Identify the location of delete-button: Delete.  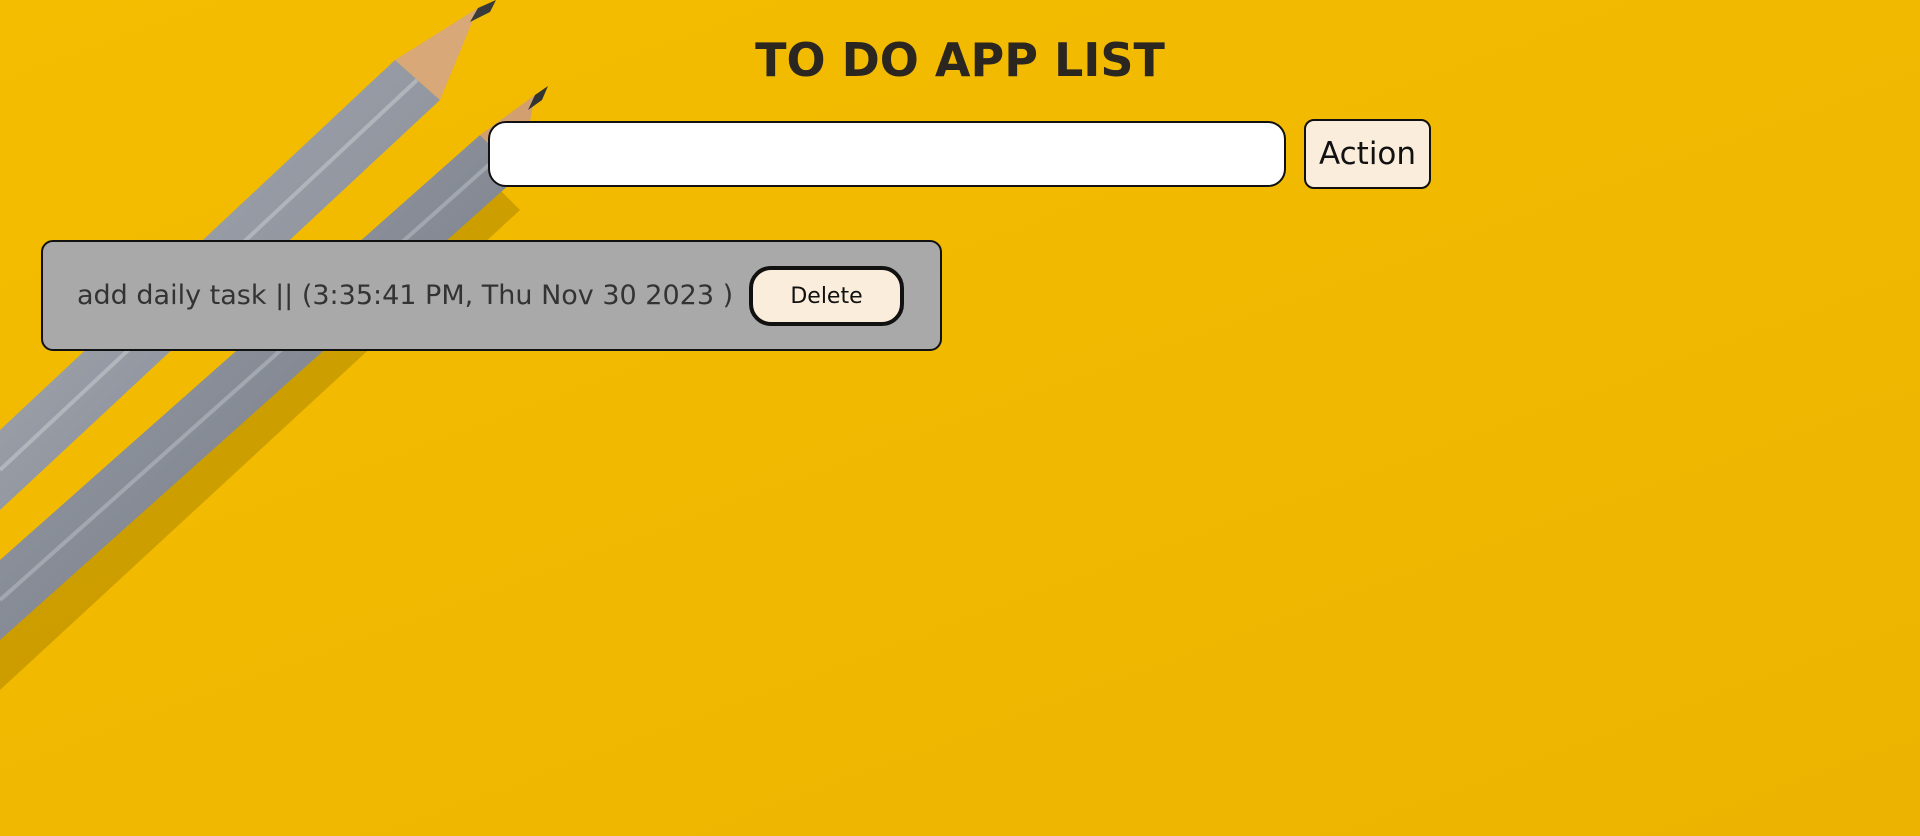
(826, 296).